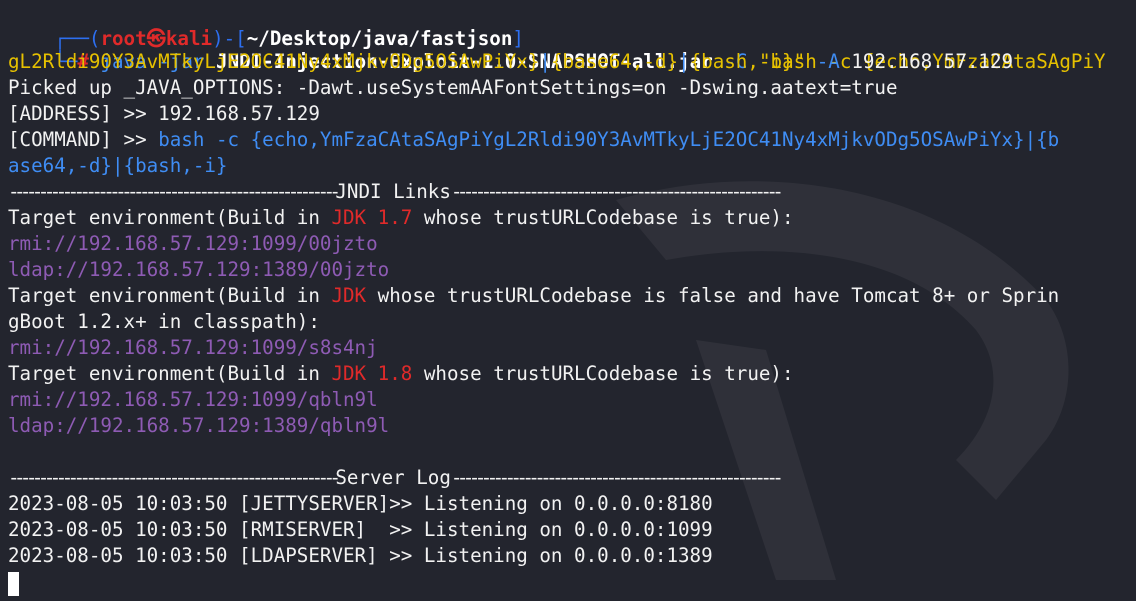  I want to click on address-line: [ADDRESS] >> 192.168.57.129, so click(164, 113).